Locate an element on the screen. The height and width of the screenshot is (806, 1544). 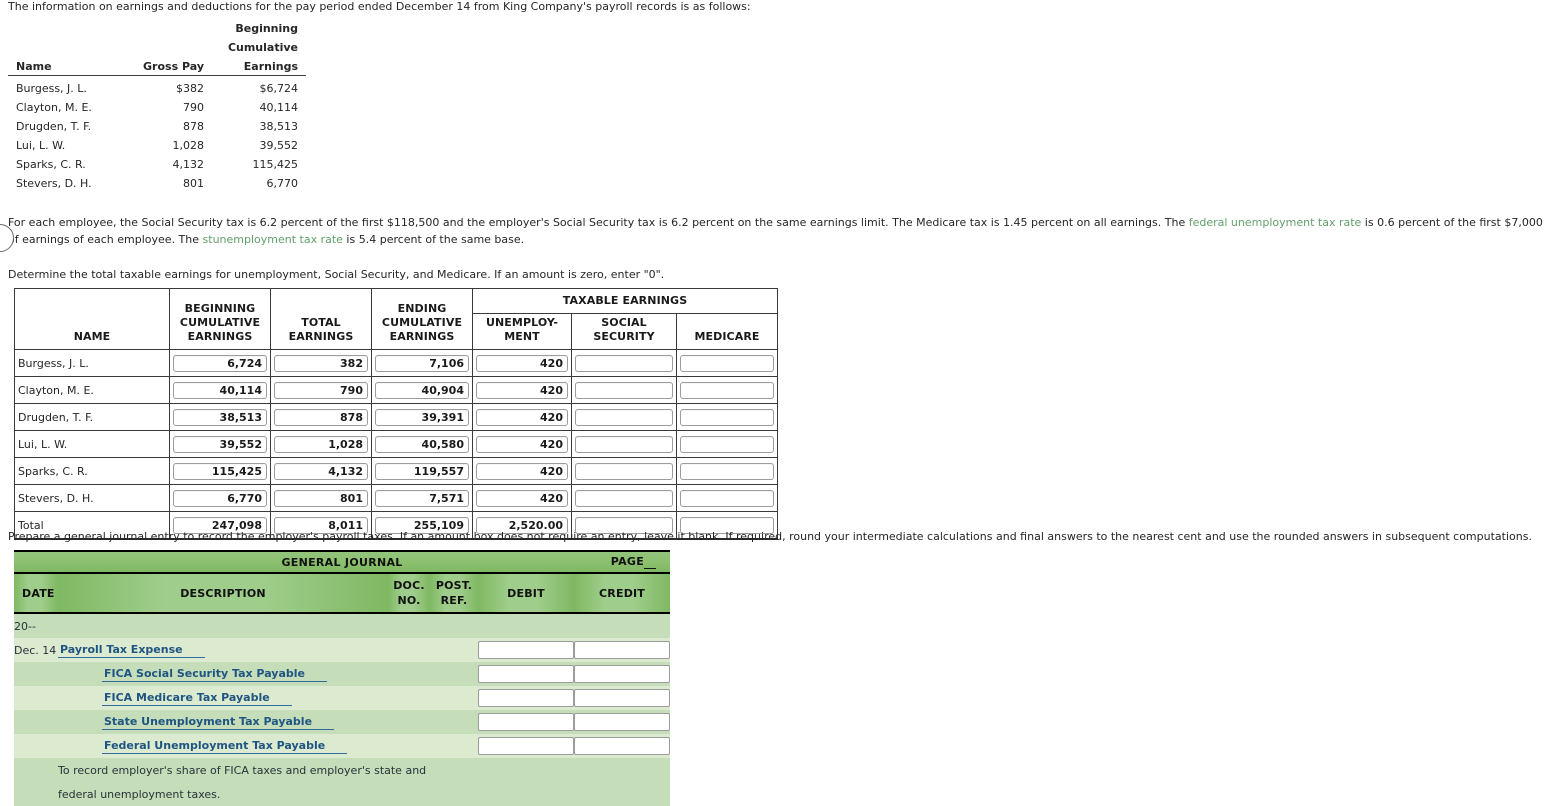
ending-earnings-input: 40,580 is located at coordinates (422, 444).